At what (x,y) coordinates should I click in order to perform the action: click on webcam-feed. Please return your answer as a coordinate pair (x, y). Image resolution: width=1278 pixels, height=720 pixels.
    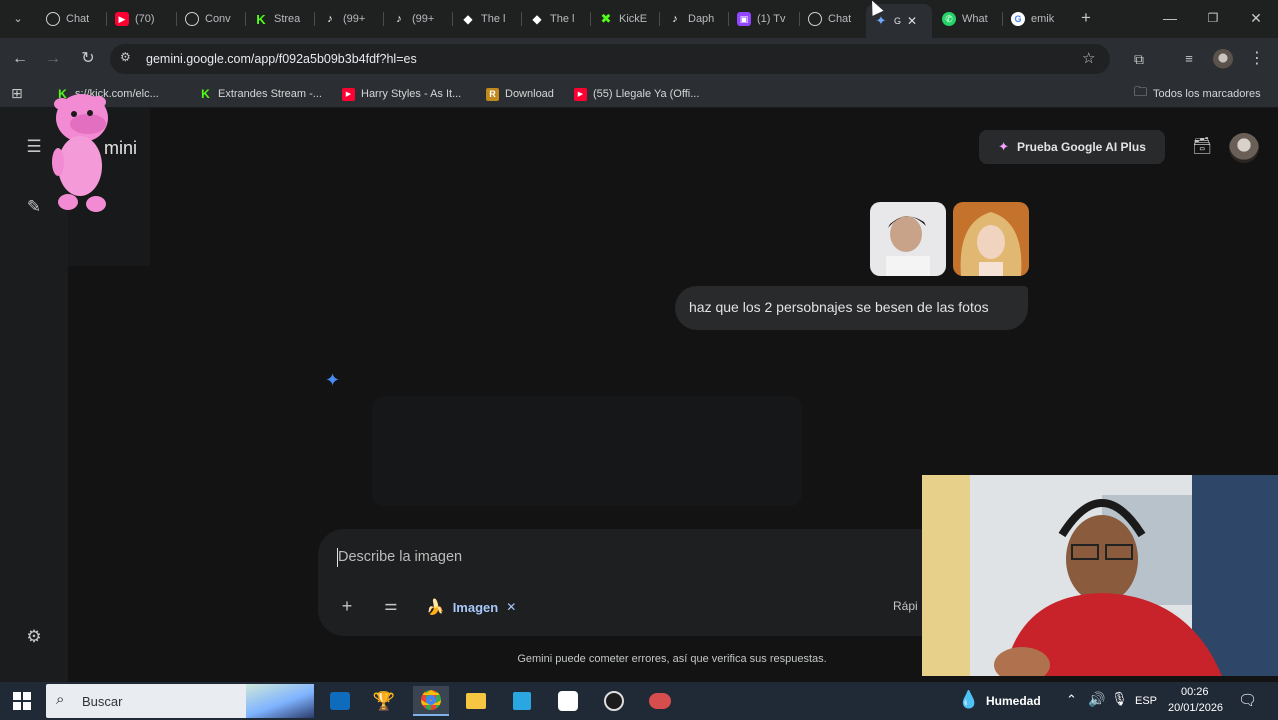
    Looking at the image, I should click on (1100, 575).